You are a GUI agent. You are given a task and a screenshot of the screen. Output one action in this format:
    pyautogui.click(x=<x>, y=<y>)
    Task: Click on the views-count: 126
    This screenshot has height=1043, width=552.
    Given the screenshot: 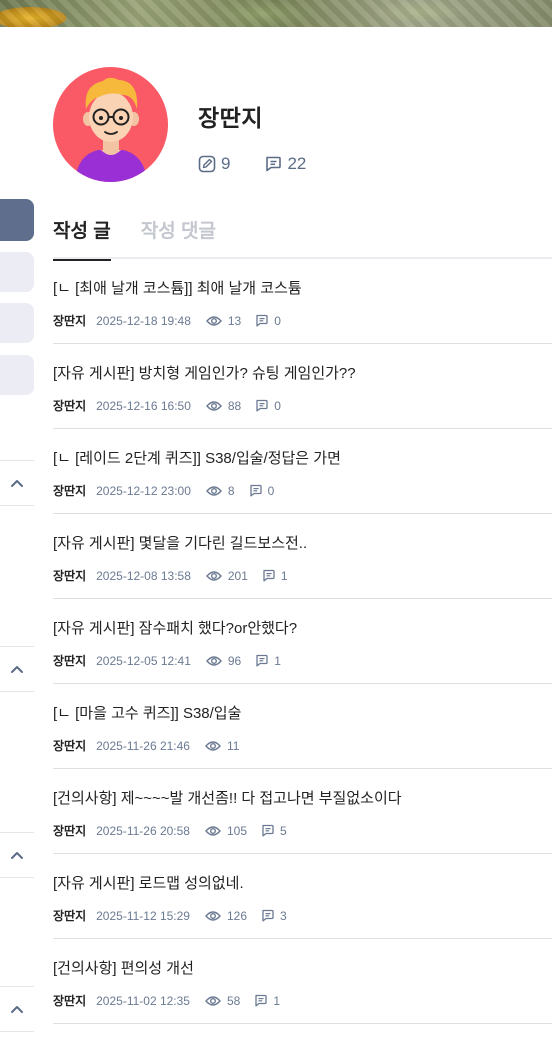 What is the action you would take?
    pyautogui.click(x=237, y=915)
    